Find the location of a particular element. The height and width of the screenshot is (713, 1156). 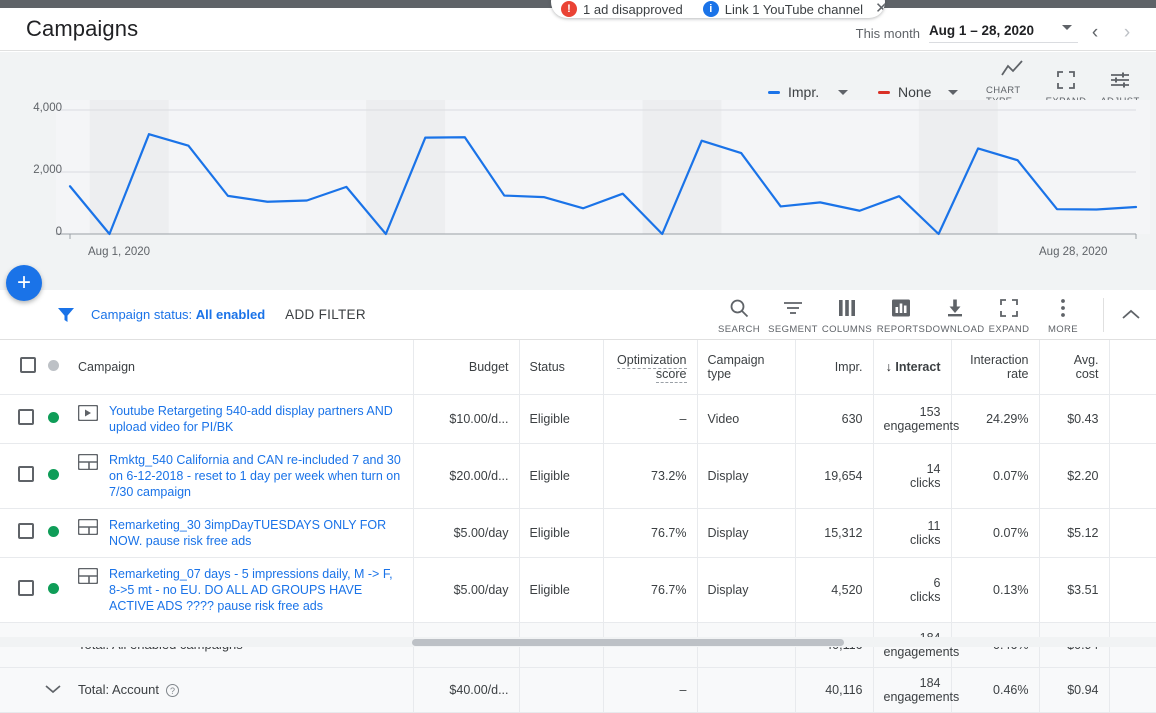

campaign-type-cell: Video is located at coordinates (746, 419).